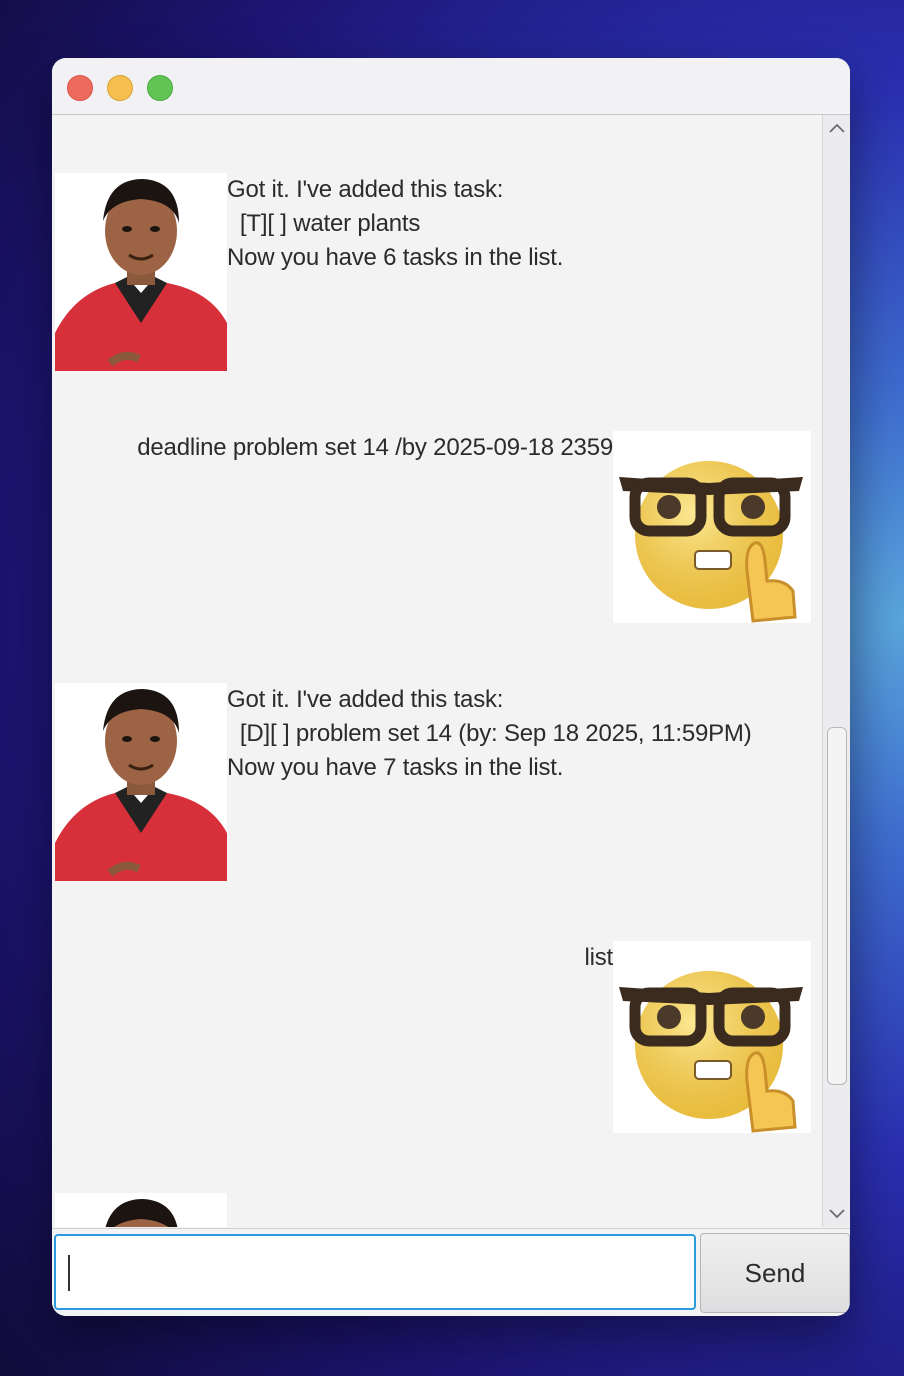 The image size is (904, 1376). What do you see at coordinates (836, 671) in the screenshot?
I see `chat-scrollbar` at bounding box center [836, 671].